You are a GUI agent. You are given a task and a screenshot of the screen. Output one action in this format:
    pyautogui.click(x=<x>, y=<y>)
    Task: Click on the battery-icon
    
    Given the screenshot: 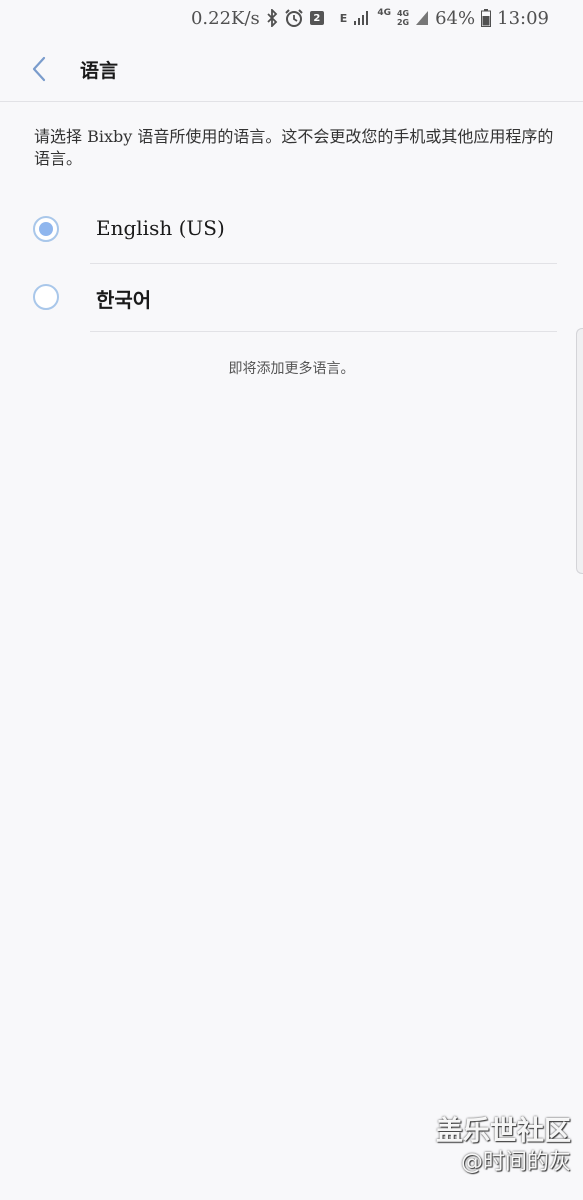 What is the action you would take?
    pyautogui.click(x=486, y=18)
    